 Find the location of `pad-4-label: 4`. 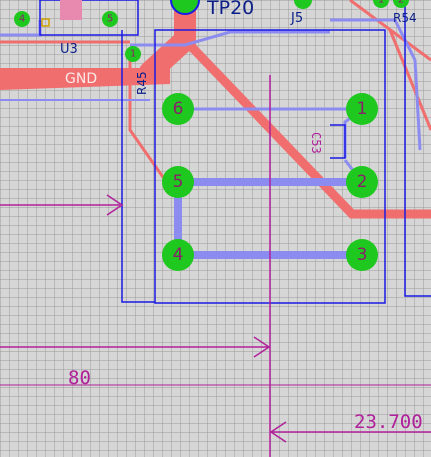

pad-4-label: 4 is located at coordinates (178, 255).